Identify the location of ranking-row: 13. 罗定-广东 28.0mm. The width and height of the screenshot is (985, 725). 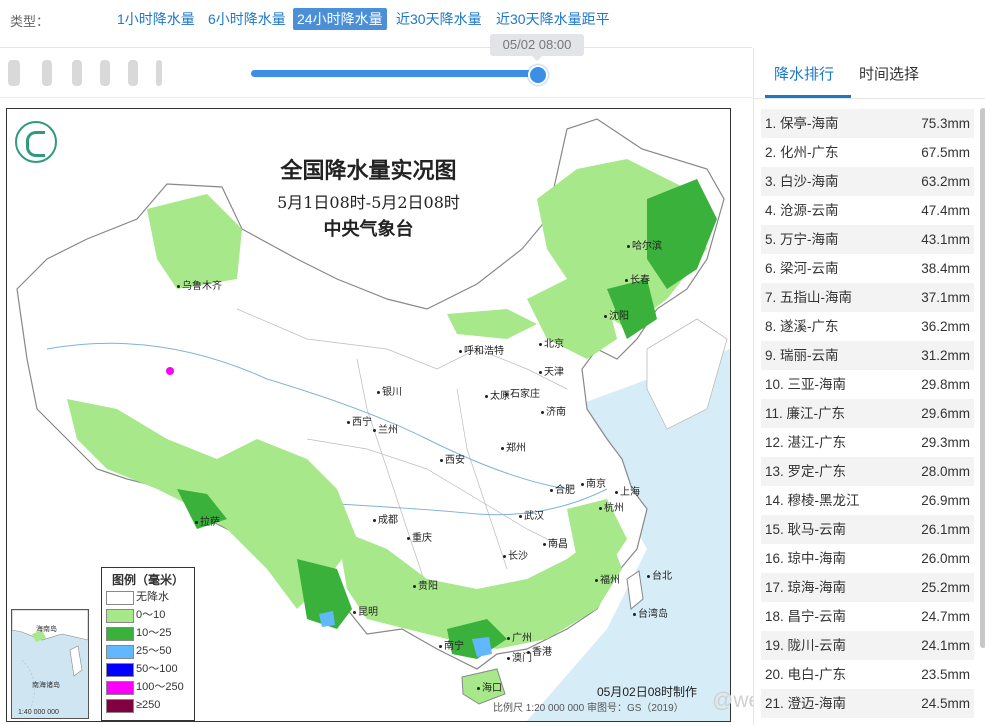
(867, 471).